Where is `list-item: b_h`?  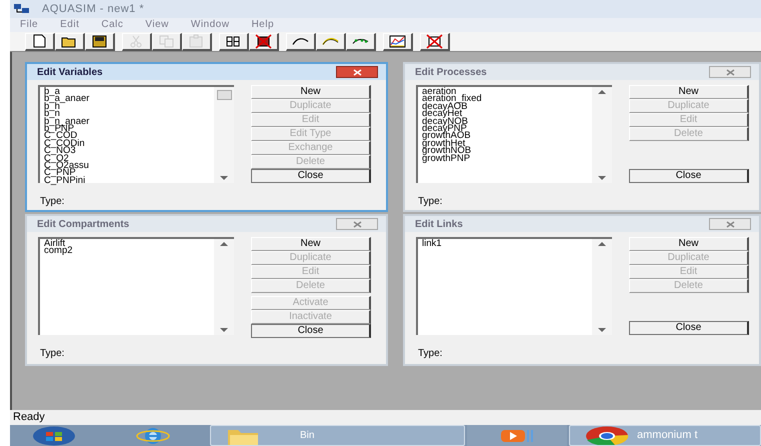 list-item: b_h is located at coordinates (129, 106).